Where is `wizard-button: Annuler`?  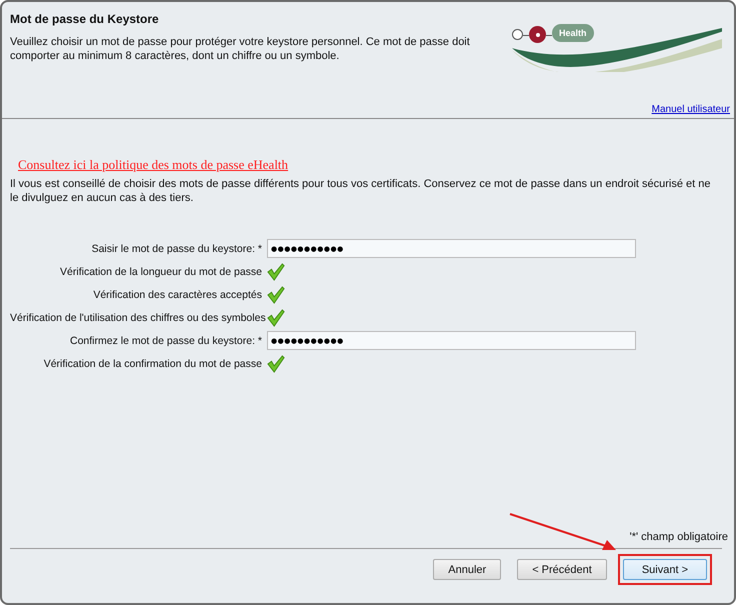
wizard-button: Annuler is located at coordinates (467, 569).